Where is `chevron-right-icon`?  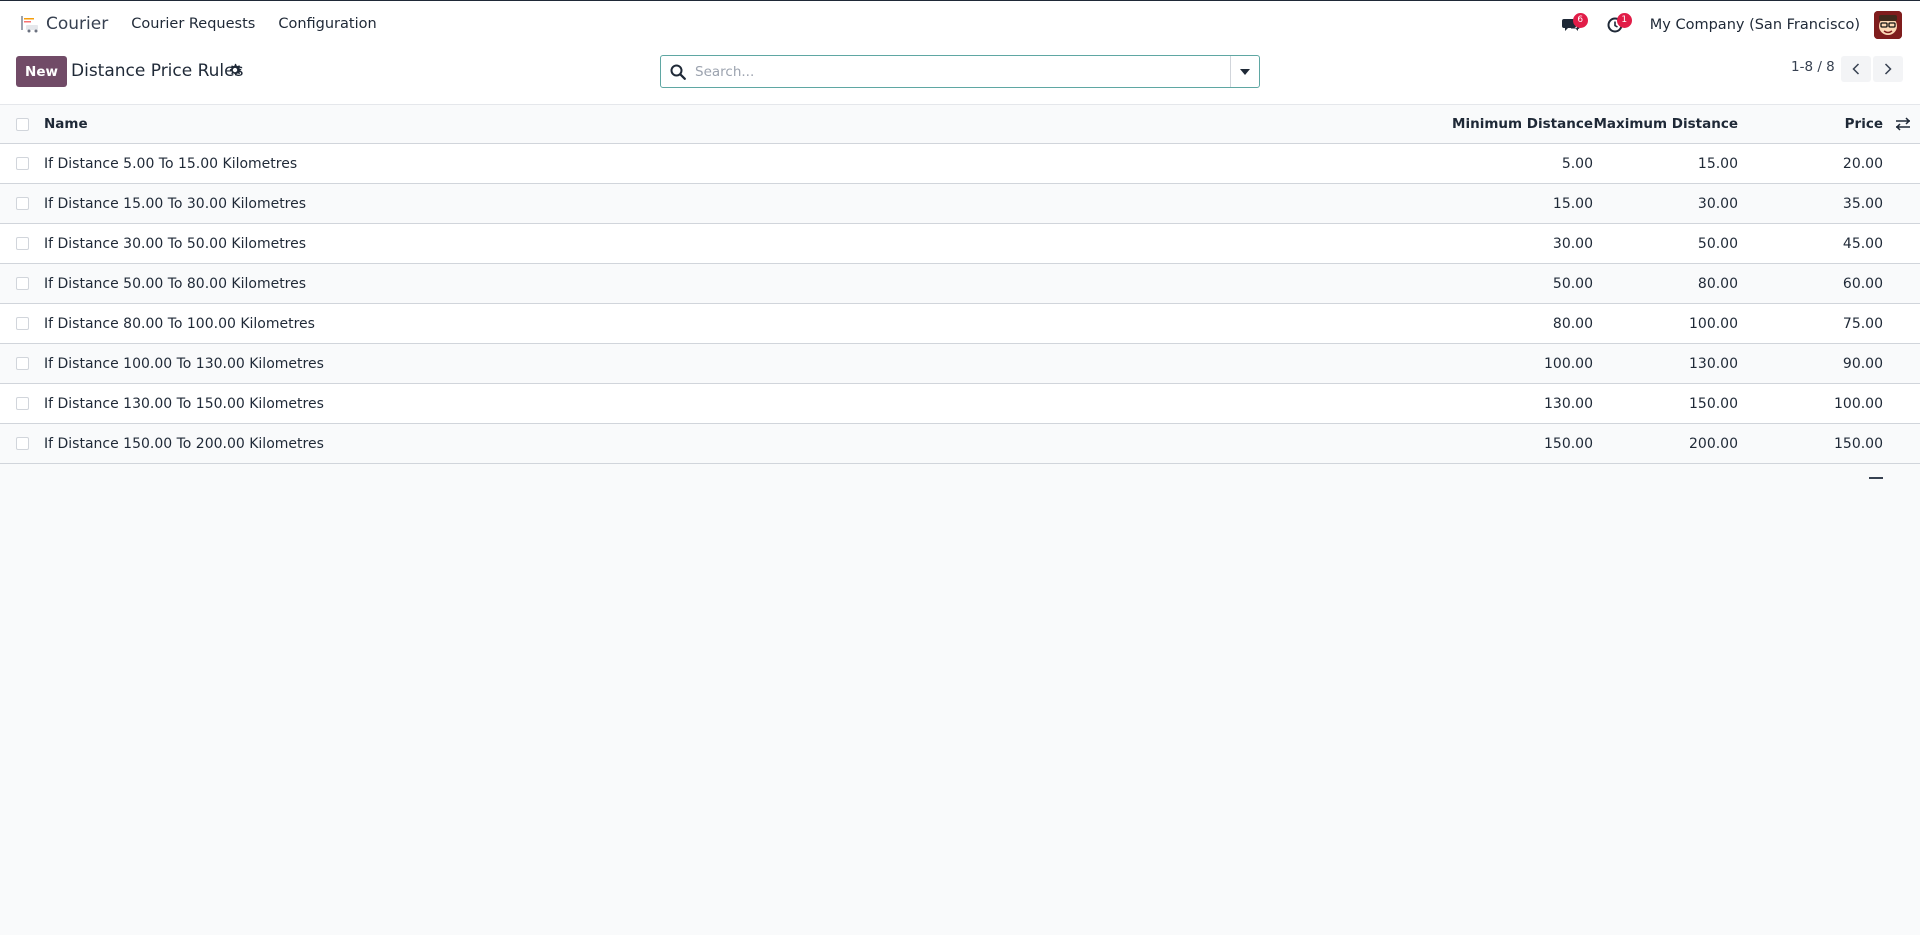
chevron-right-icon is located at coordinates (1888, 69).